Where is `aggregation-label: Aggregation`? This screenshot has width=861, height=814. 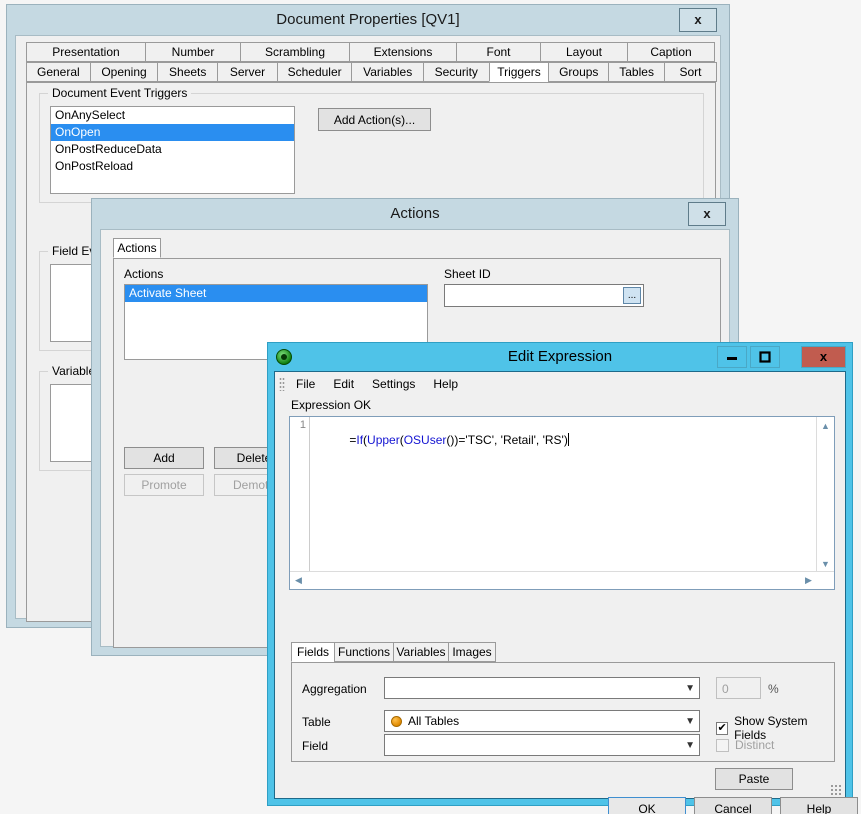 aggregation-label: Aggregation is located at coordinates (334, 689).